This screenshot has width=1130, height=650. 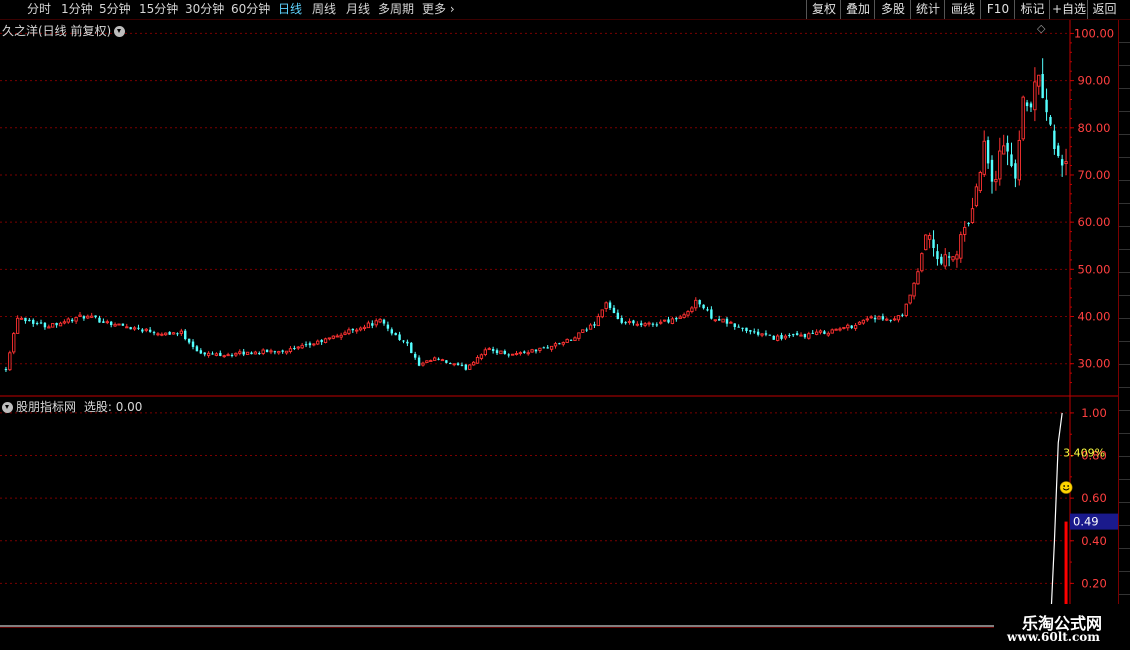 I want to click on indicator-panel-title: 股朋指标网 选股: 0.00, so click(x=72, y=406).